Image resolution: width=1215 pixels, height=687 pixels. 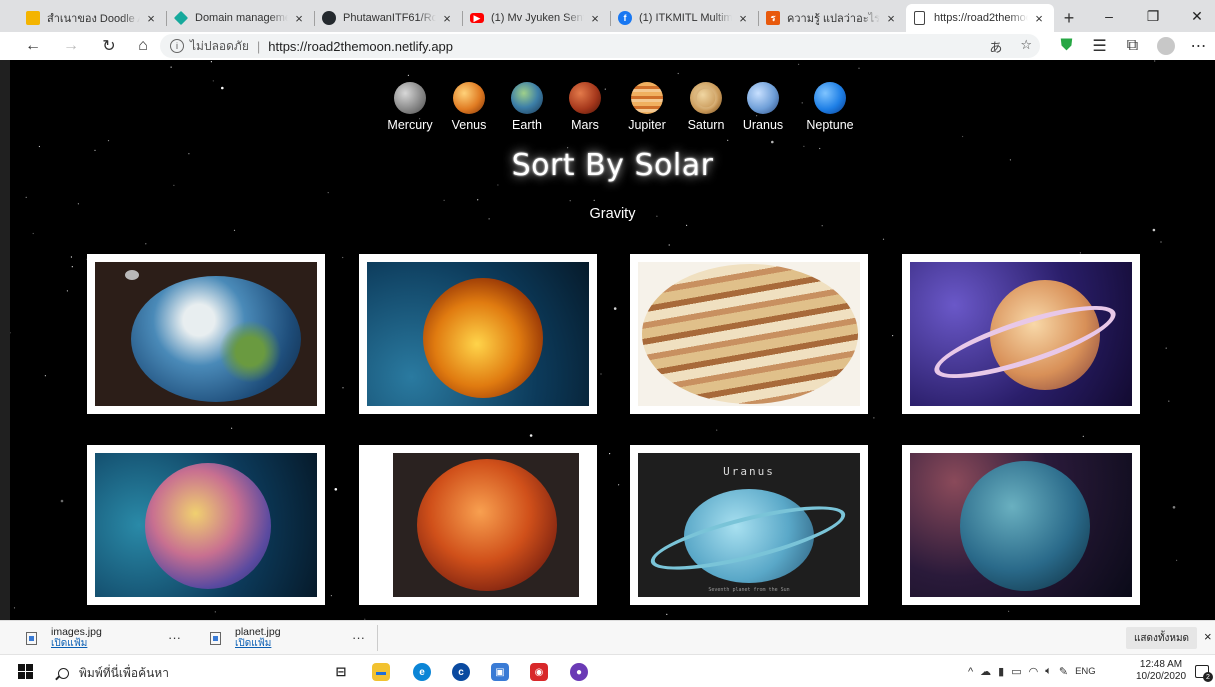 I want to click on planet-card-neptune, so click(x=1021, y=525).